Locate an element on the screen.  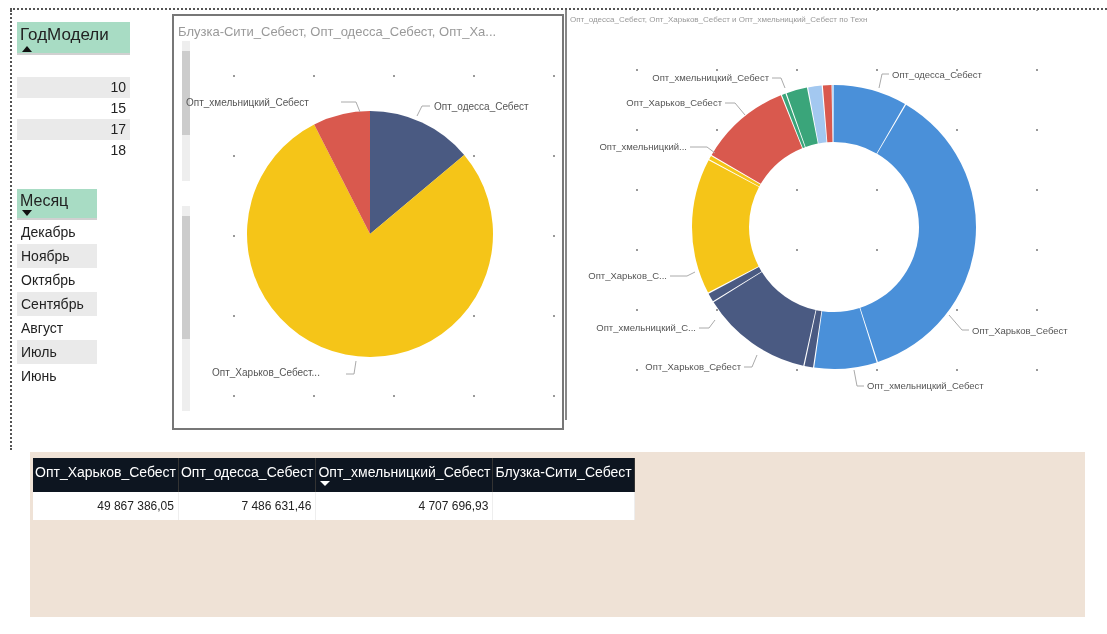
slicer-item: Ноябрь is located at coordinates (57, 256).